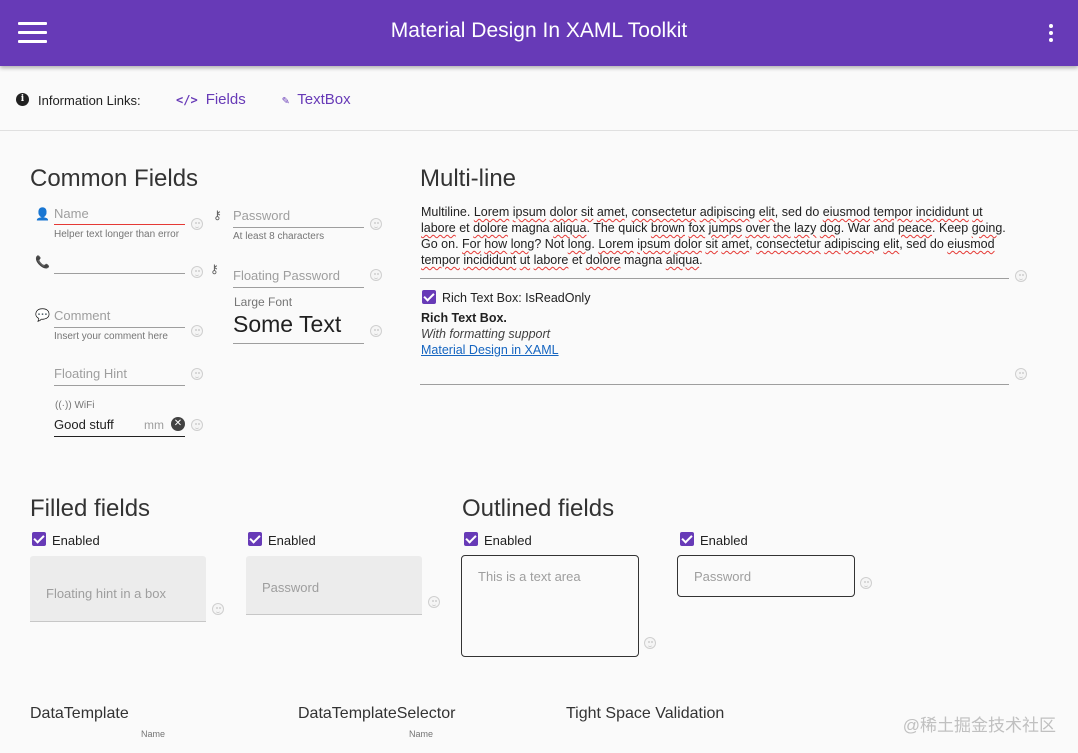  What do you see at coordinates (287, 324) in the screenshot?
I see `large-font-value: Some Text` at bounding box center [287, 324].